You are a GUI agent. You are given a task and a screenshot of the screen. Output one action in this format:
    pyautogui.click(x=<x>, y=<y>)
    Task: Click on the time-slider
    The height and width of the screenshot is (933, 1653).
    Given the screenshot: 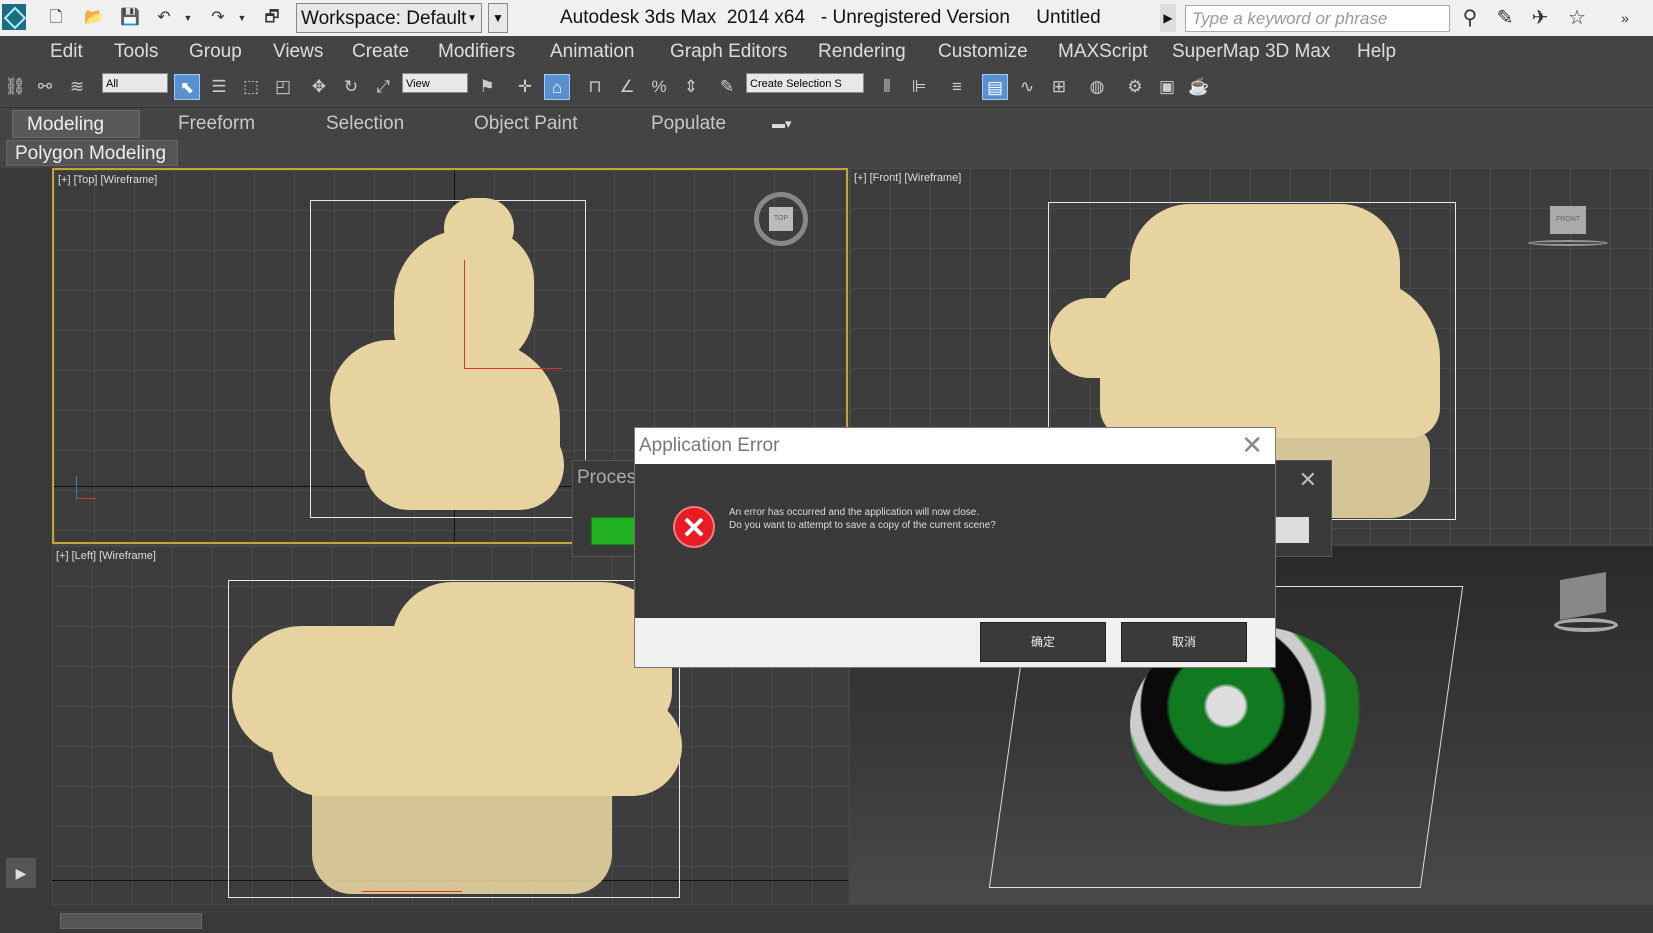 What is the action you would take?
    pyautogui.click(x=131, y=921)
    